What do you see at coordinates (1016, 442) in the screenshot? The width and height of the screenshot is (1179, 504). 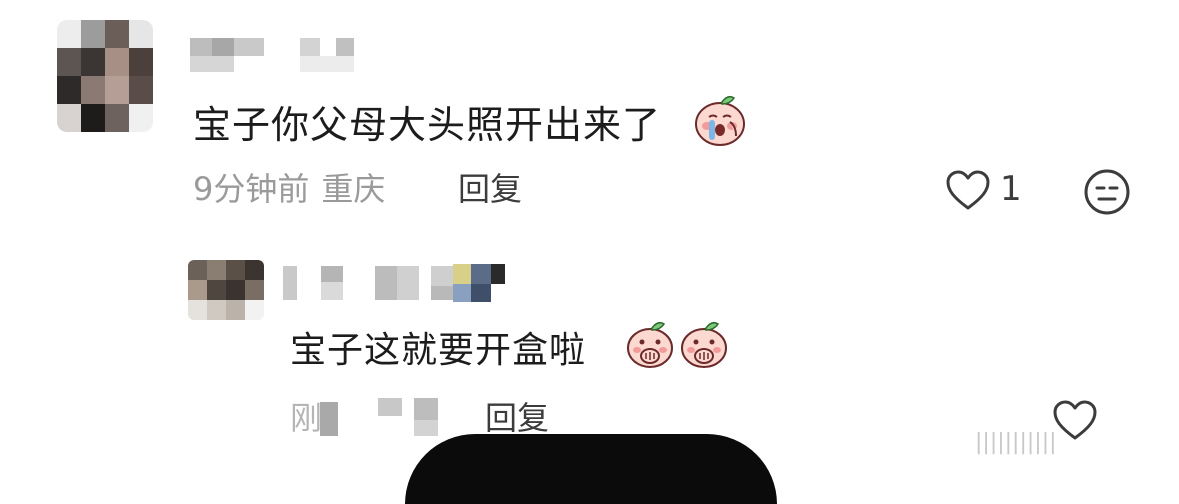 I see `watermark: |||||||||||` at bounding box center [1016, 442].